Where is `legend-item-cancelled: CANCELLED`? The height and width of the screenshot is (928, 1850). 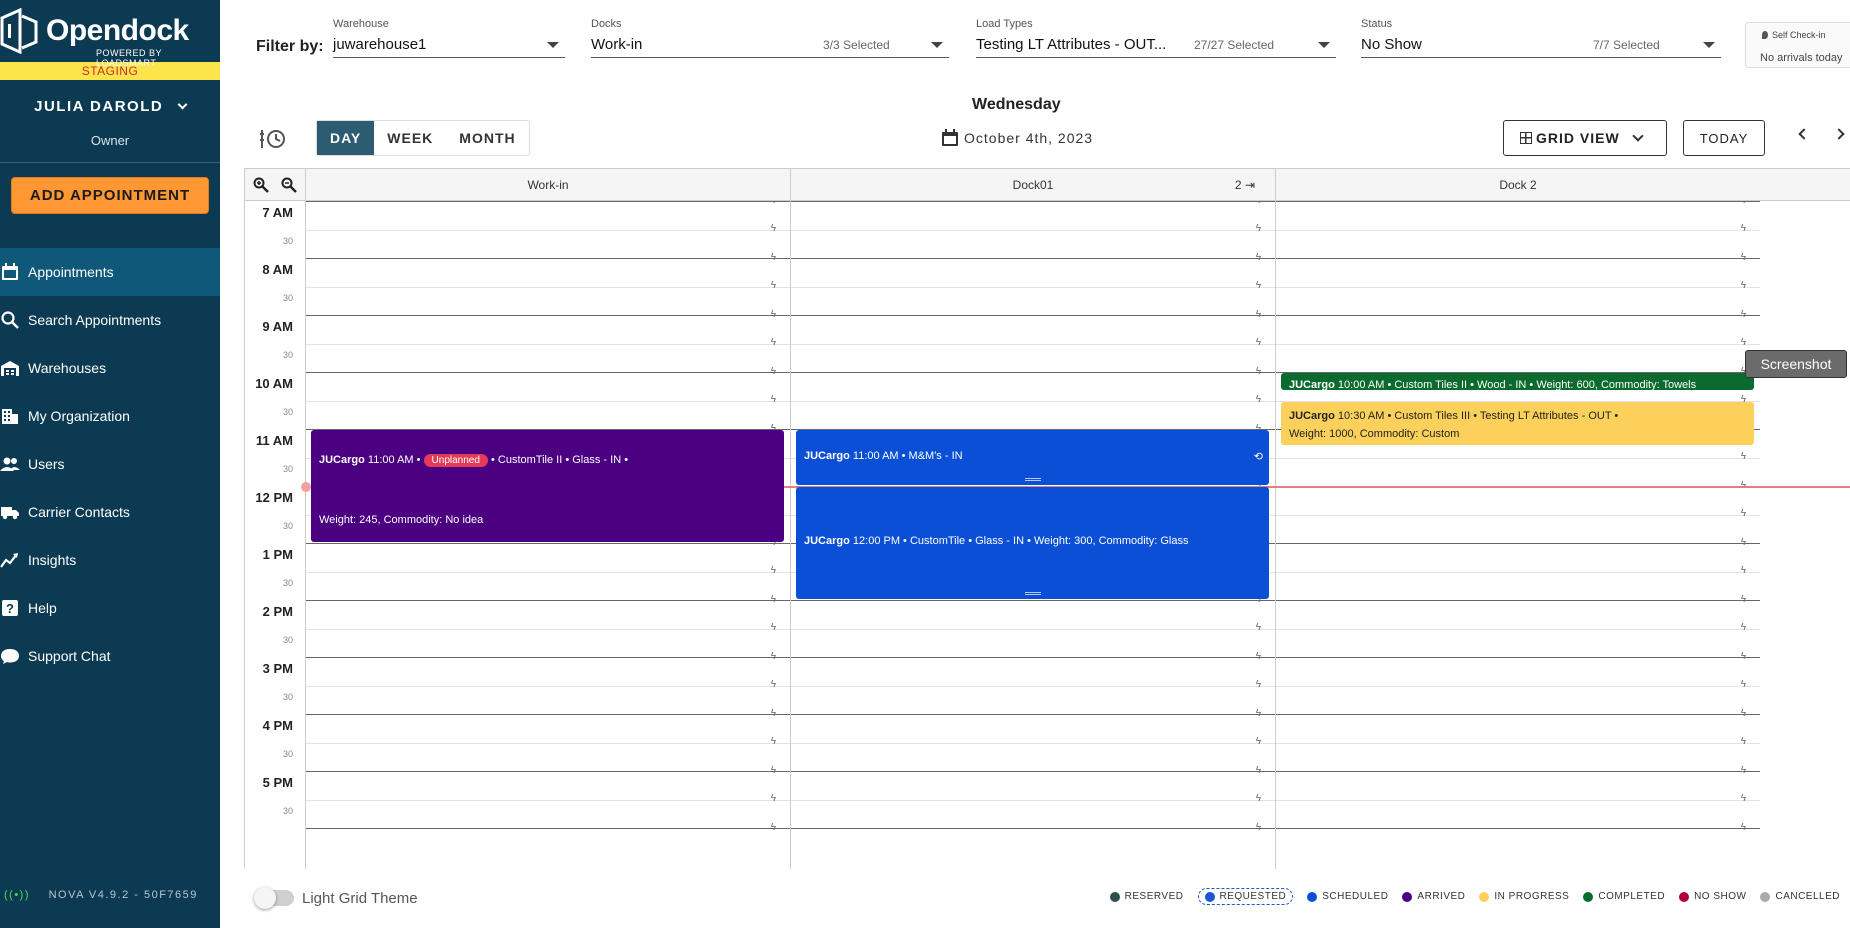
legend-item-cancelled: CANCELLED is located at coordinates (1800, 896).